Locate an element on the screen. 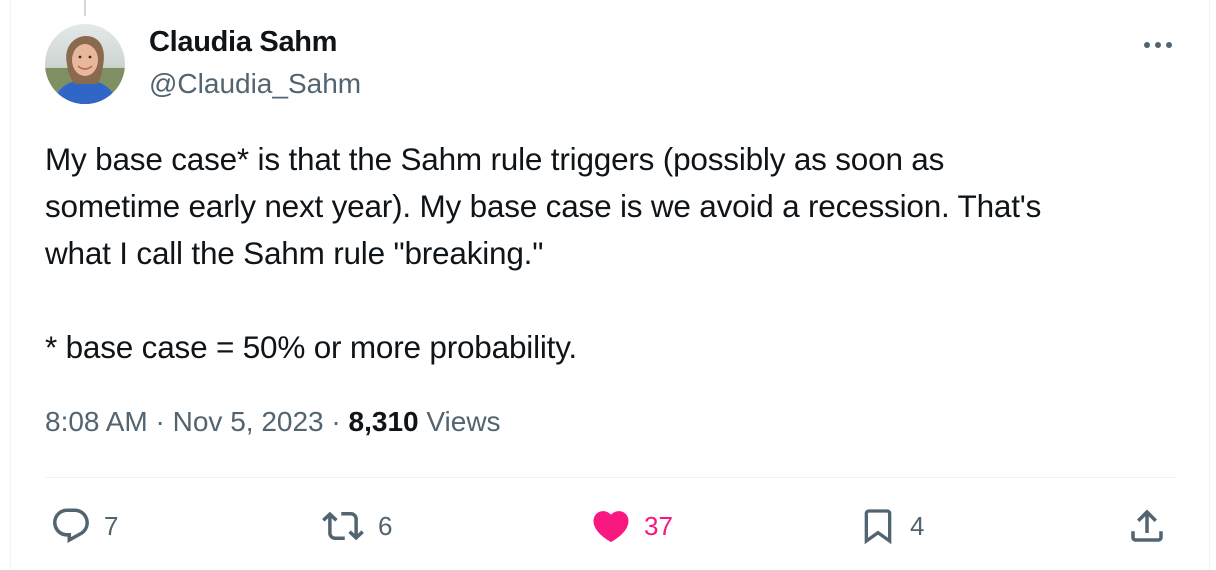 This screenshot has height=570, width=1216. card-left-border is located at coordinates (10, 285).